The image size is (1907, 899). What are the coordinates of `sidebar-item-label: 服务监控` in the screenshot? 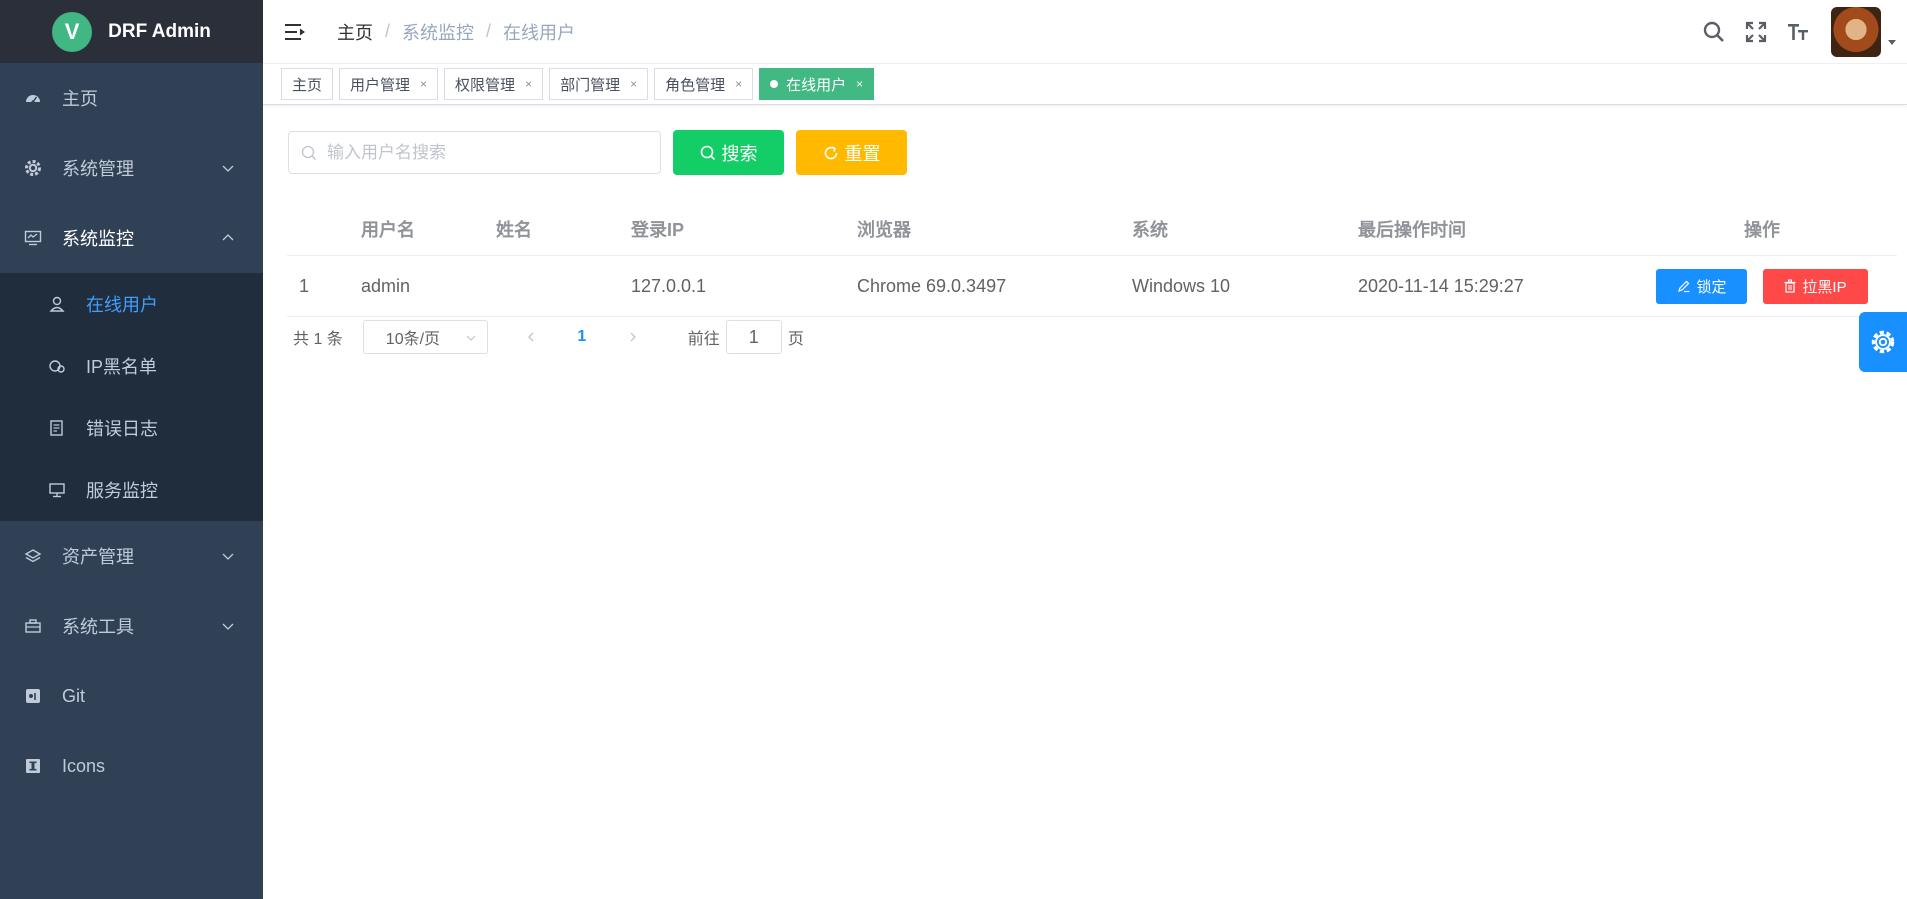 It's located at (122, 491).